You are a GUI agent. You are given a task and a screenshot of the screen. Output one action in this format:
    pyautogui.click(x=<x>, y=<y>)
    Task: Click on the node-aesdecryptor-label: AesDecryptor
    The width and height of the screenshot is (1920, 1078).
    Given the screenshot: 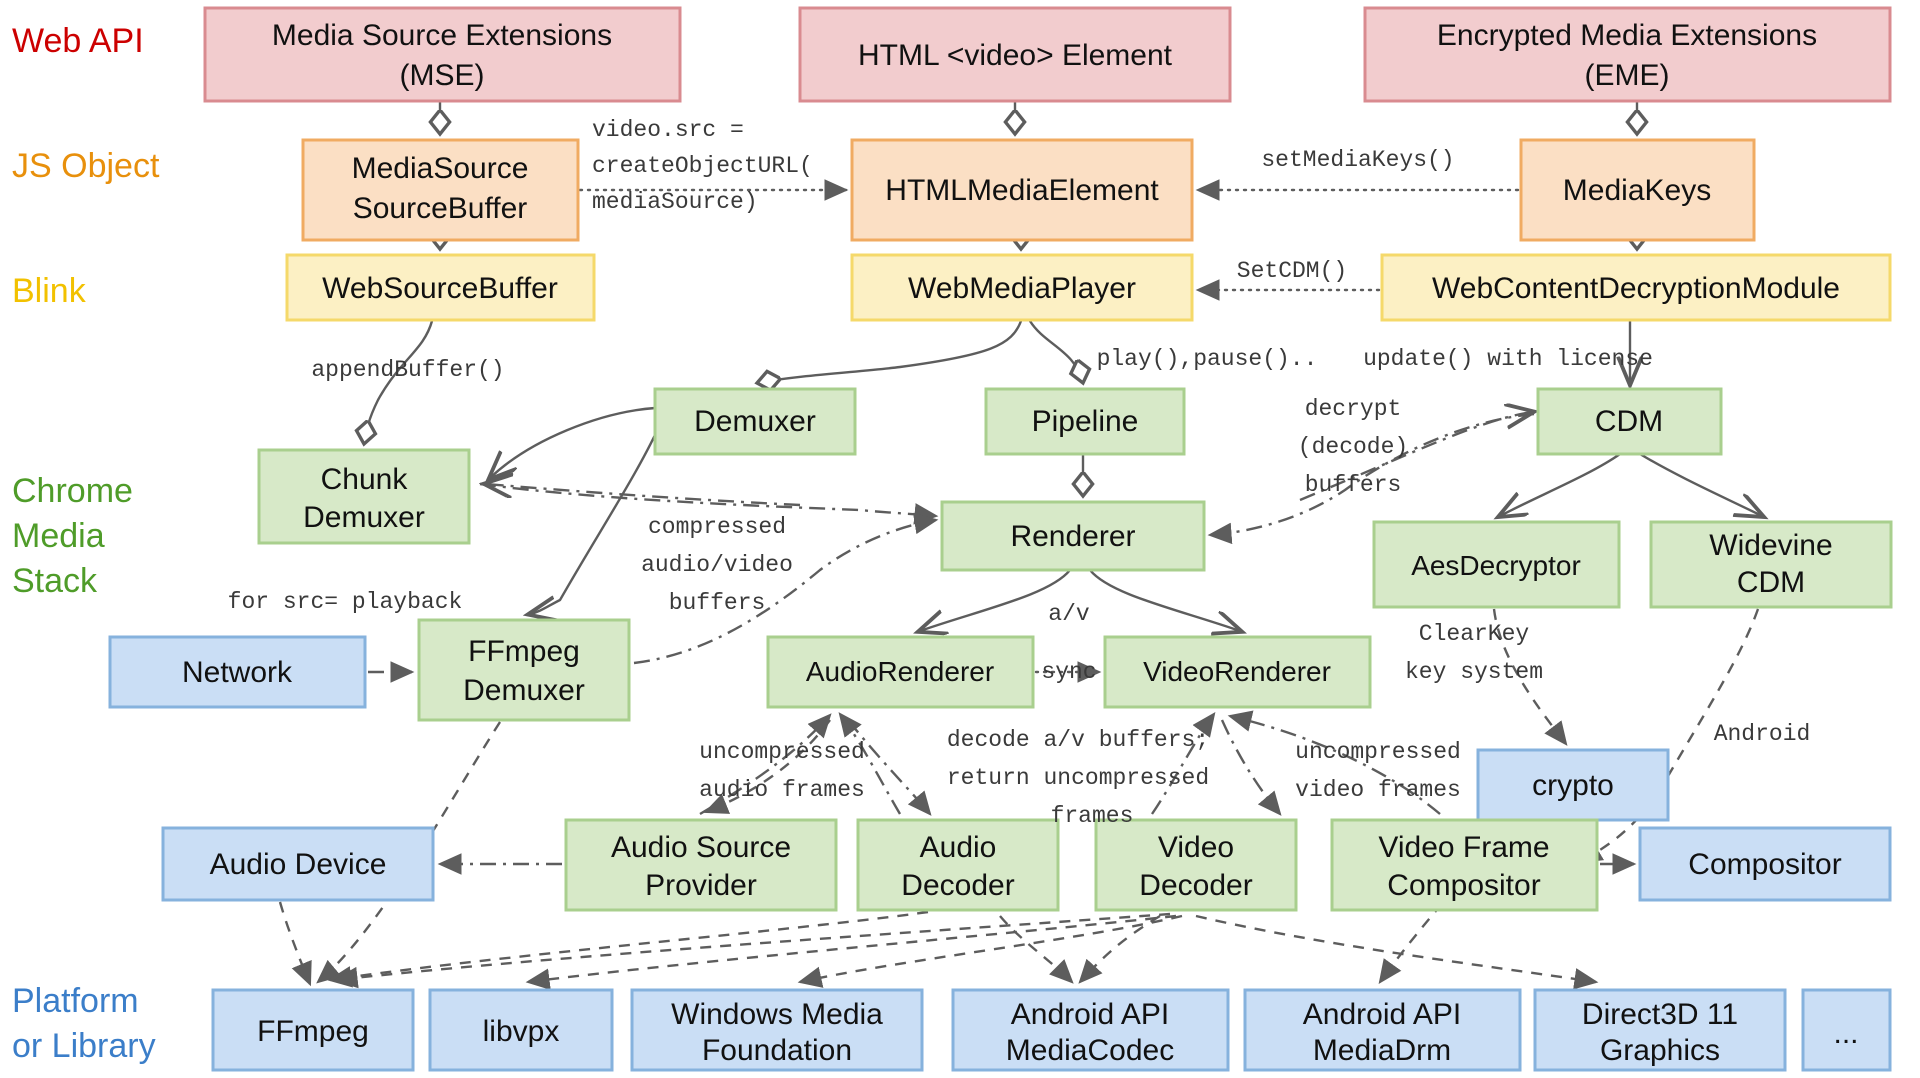 What is the action you would take?
    pyautogui.click(x=1496, y=565)
    